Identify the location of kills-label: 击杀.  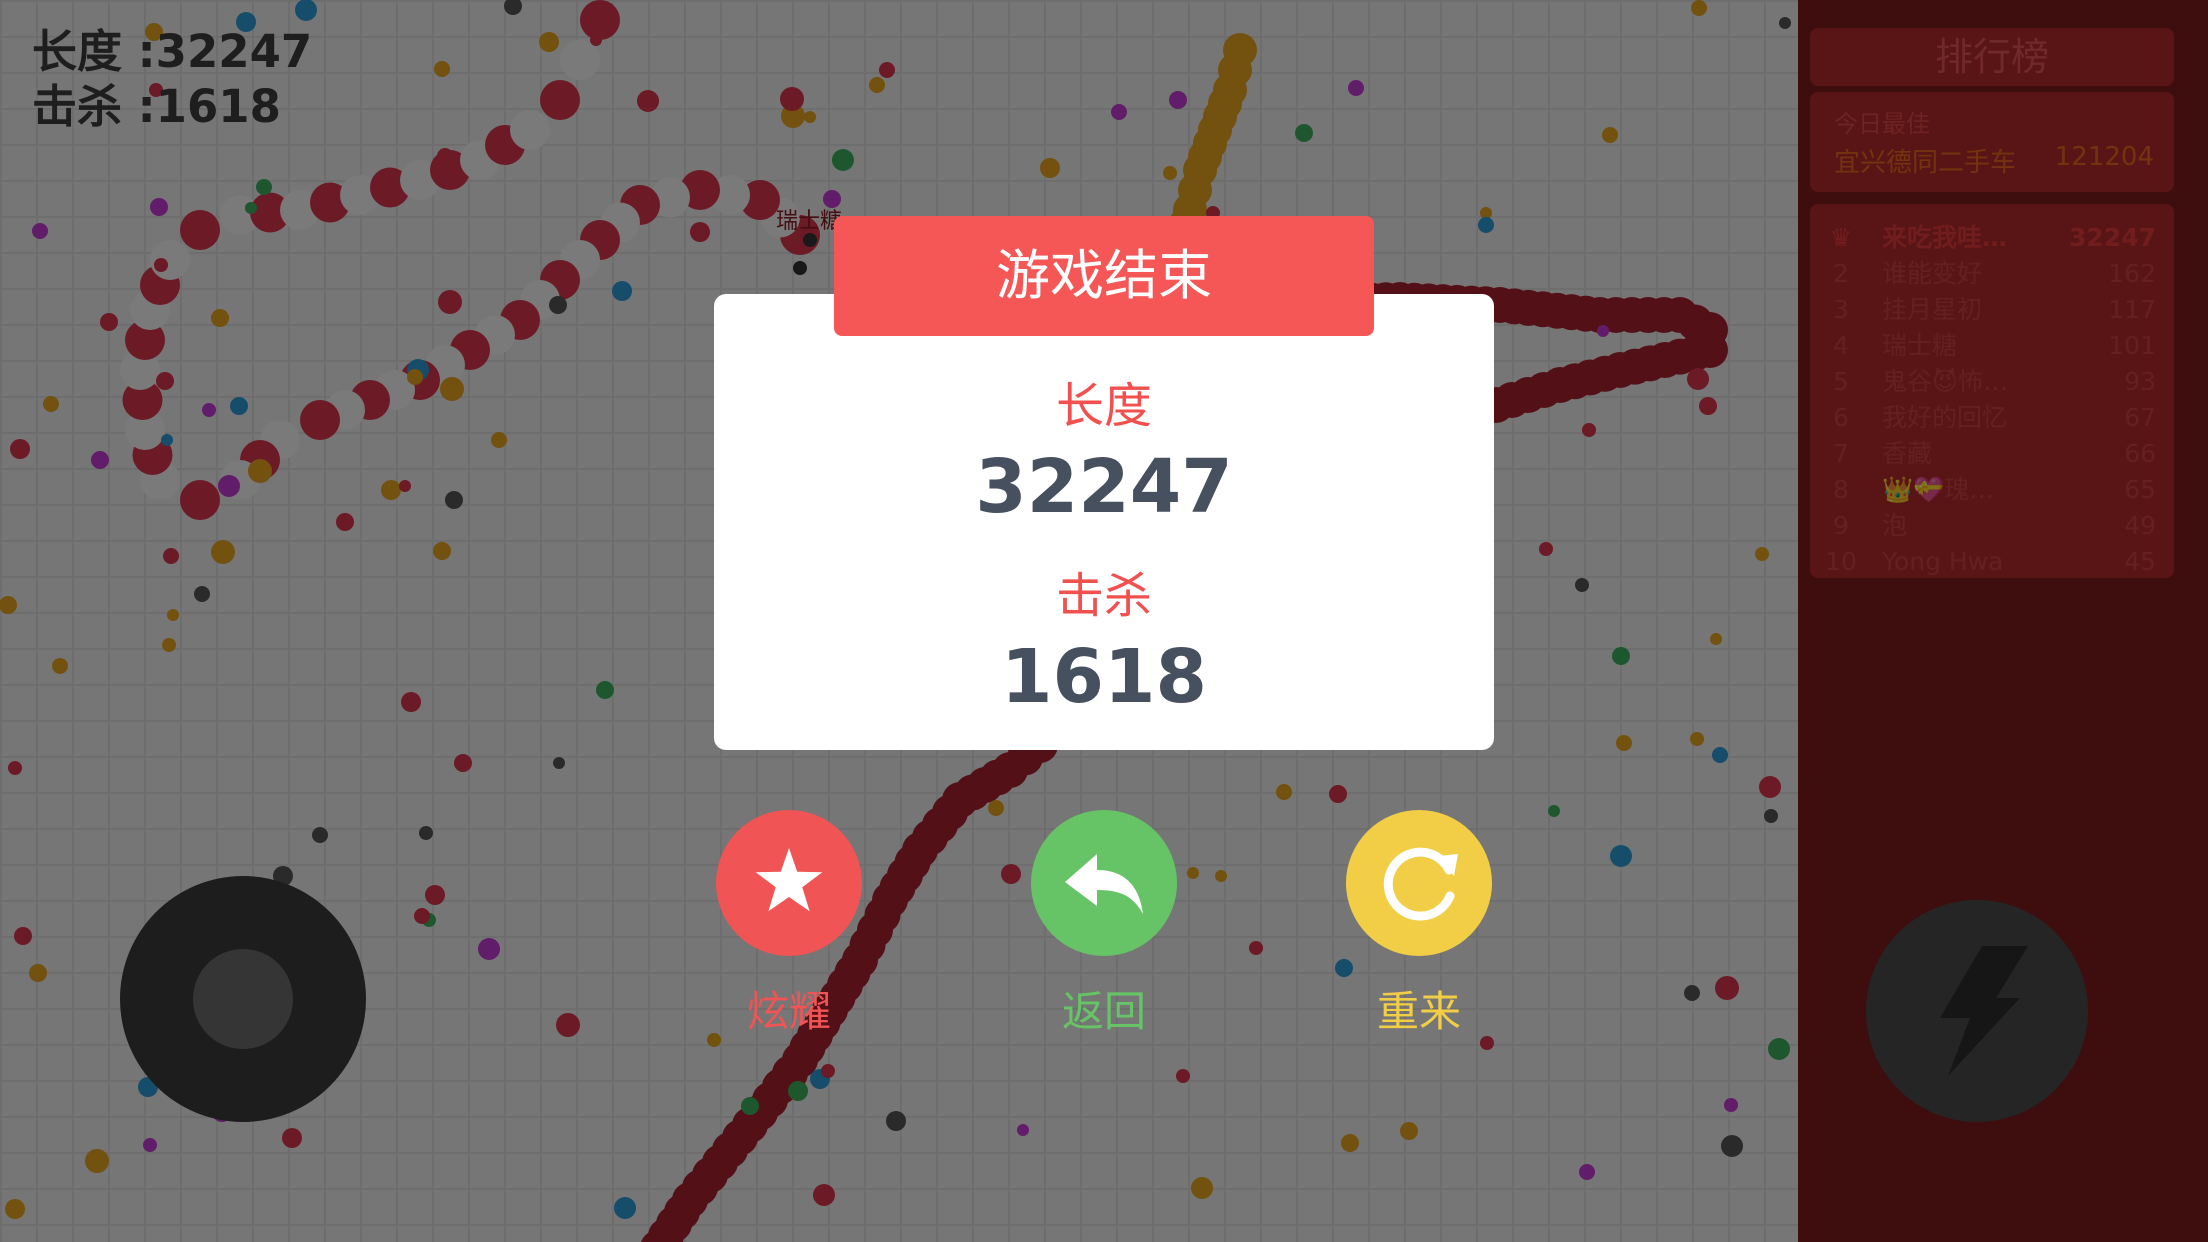
(1103, 596).